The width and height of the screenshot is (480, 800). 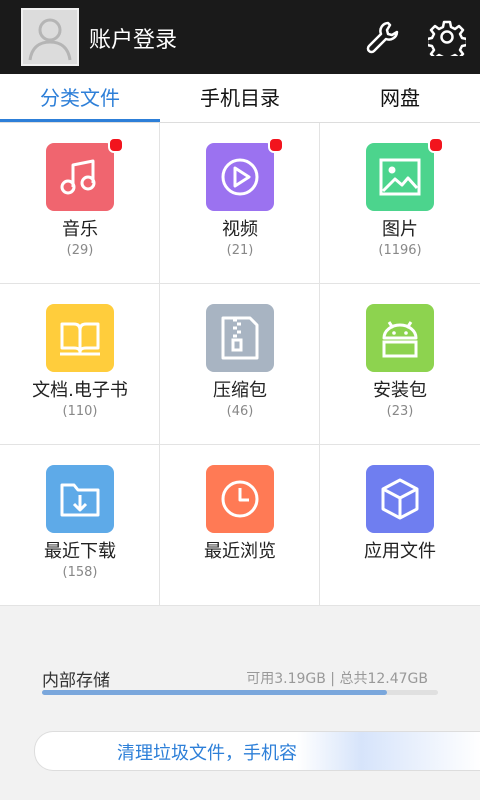 I want to click on android-icon, so click(x=400, y=338).